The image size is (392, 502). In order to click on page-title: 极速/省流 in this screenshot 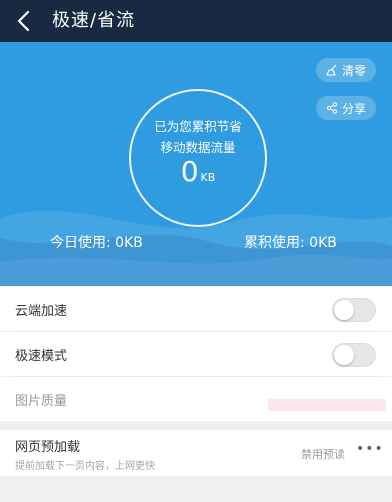, I will do `click(94, 20)`.